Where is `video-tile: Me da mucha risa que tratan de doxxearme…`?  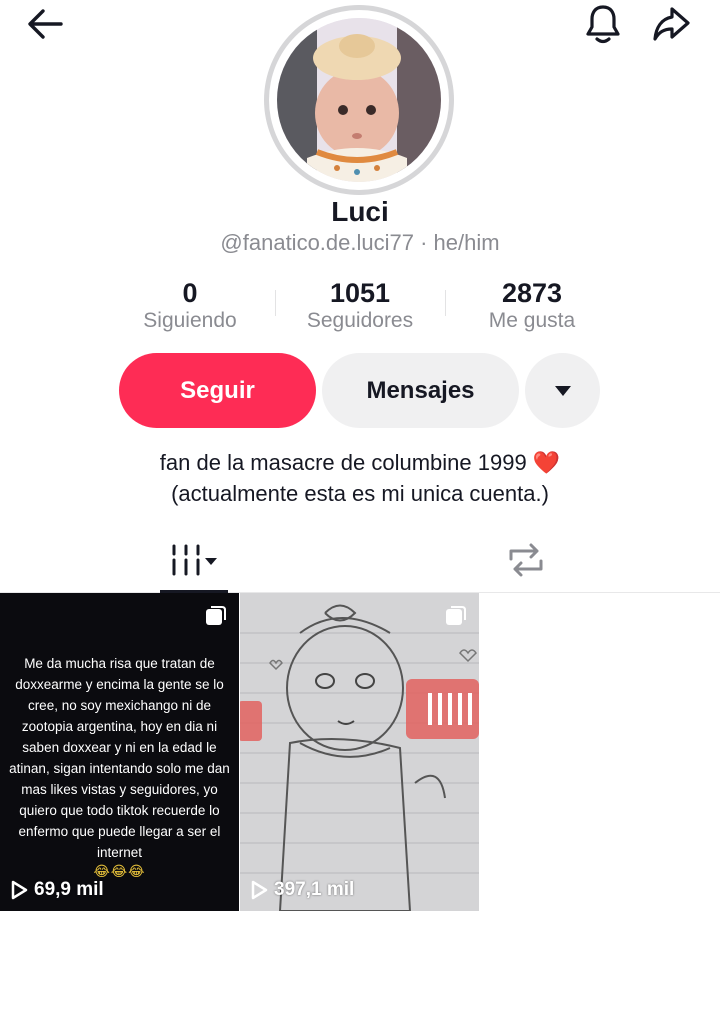
video-tile: Me da mucha risa que tratan de doxxearme… is located at coordinates (119, 752).